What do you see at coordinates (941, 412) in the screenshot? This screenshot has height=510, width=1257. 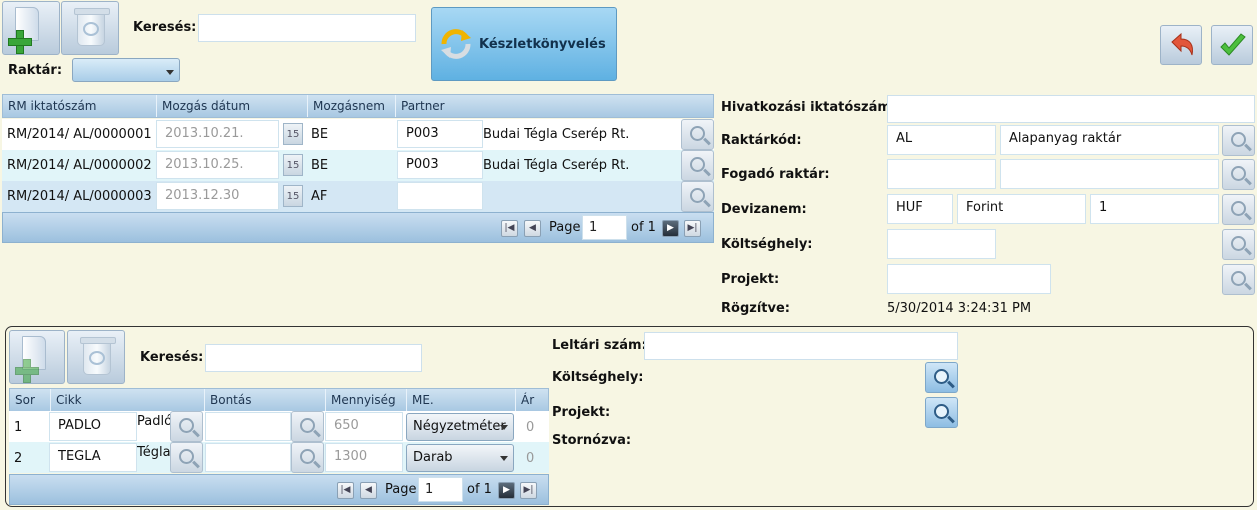 I see `item-project-lookup-button` at bounding box center [941, 412].